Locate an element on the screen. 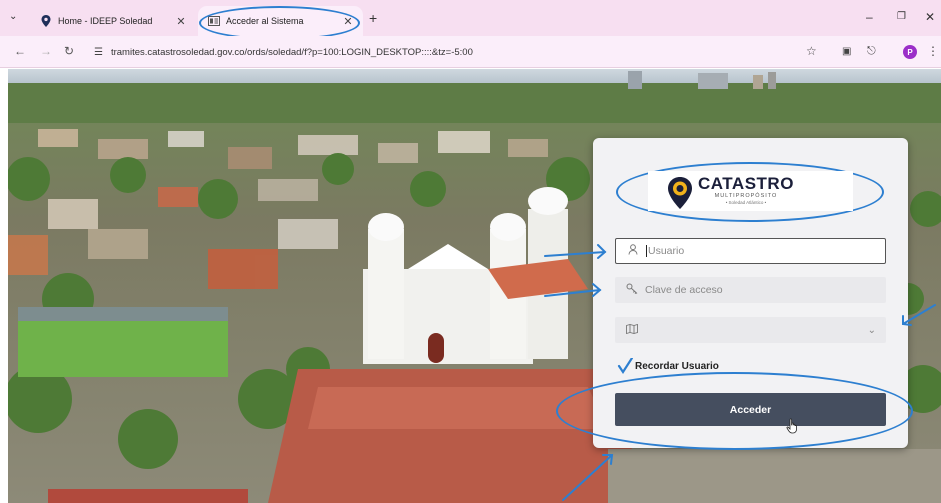 The width and height of the screenshot is (941, 503). remember-user-checkbox: Recordar Usuario is located at coordinates (668, 365).